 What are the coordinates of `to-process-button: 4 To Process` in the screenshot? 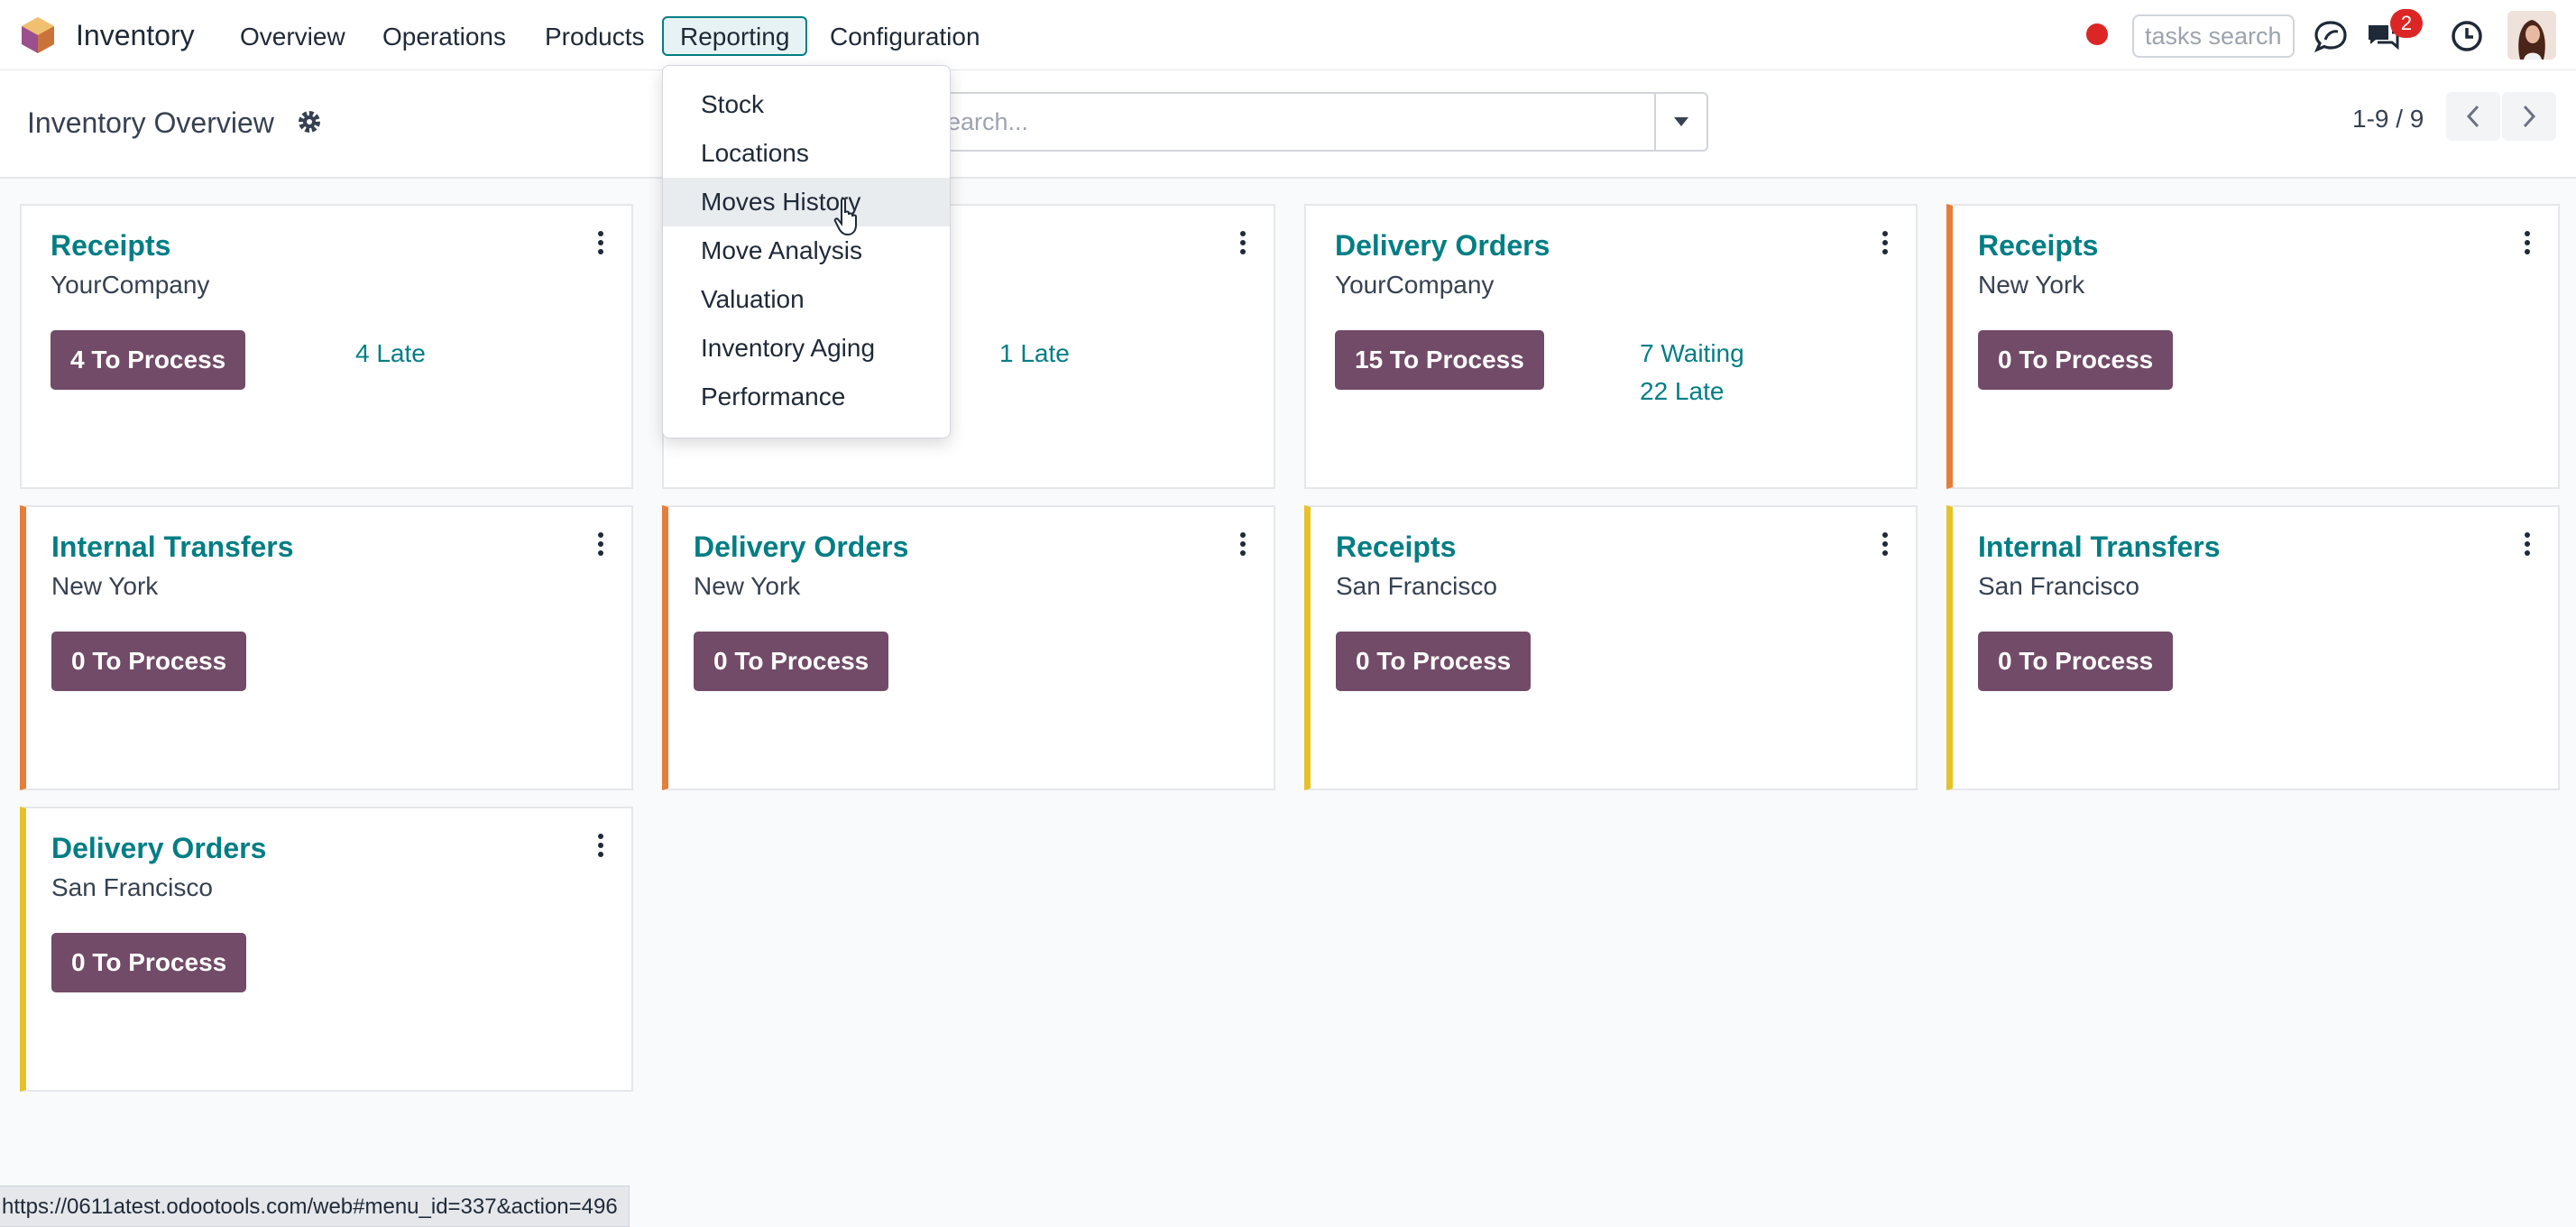 It's located at (148, 360).